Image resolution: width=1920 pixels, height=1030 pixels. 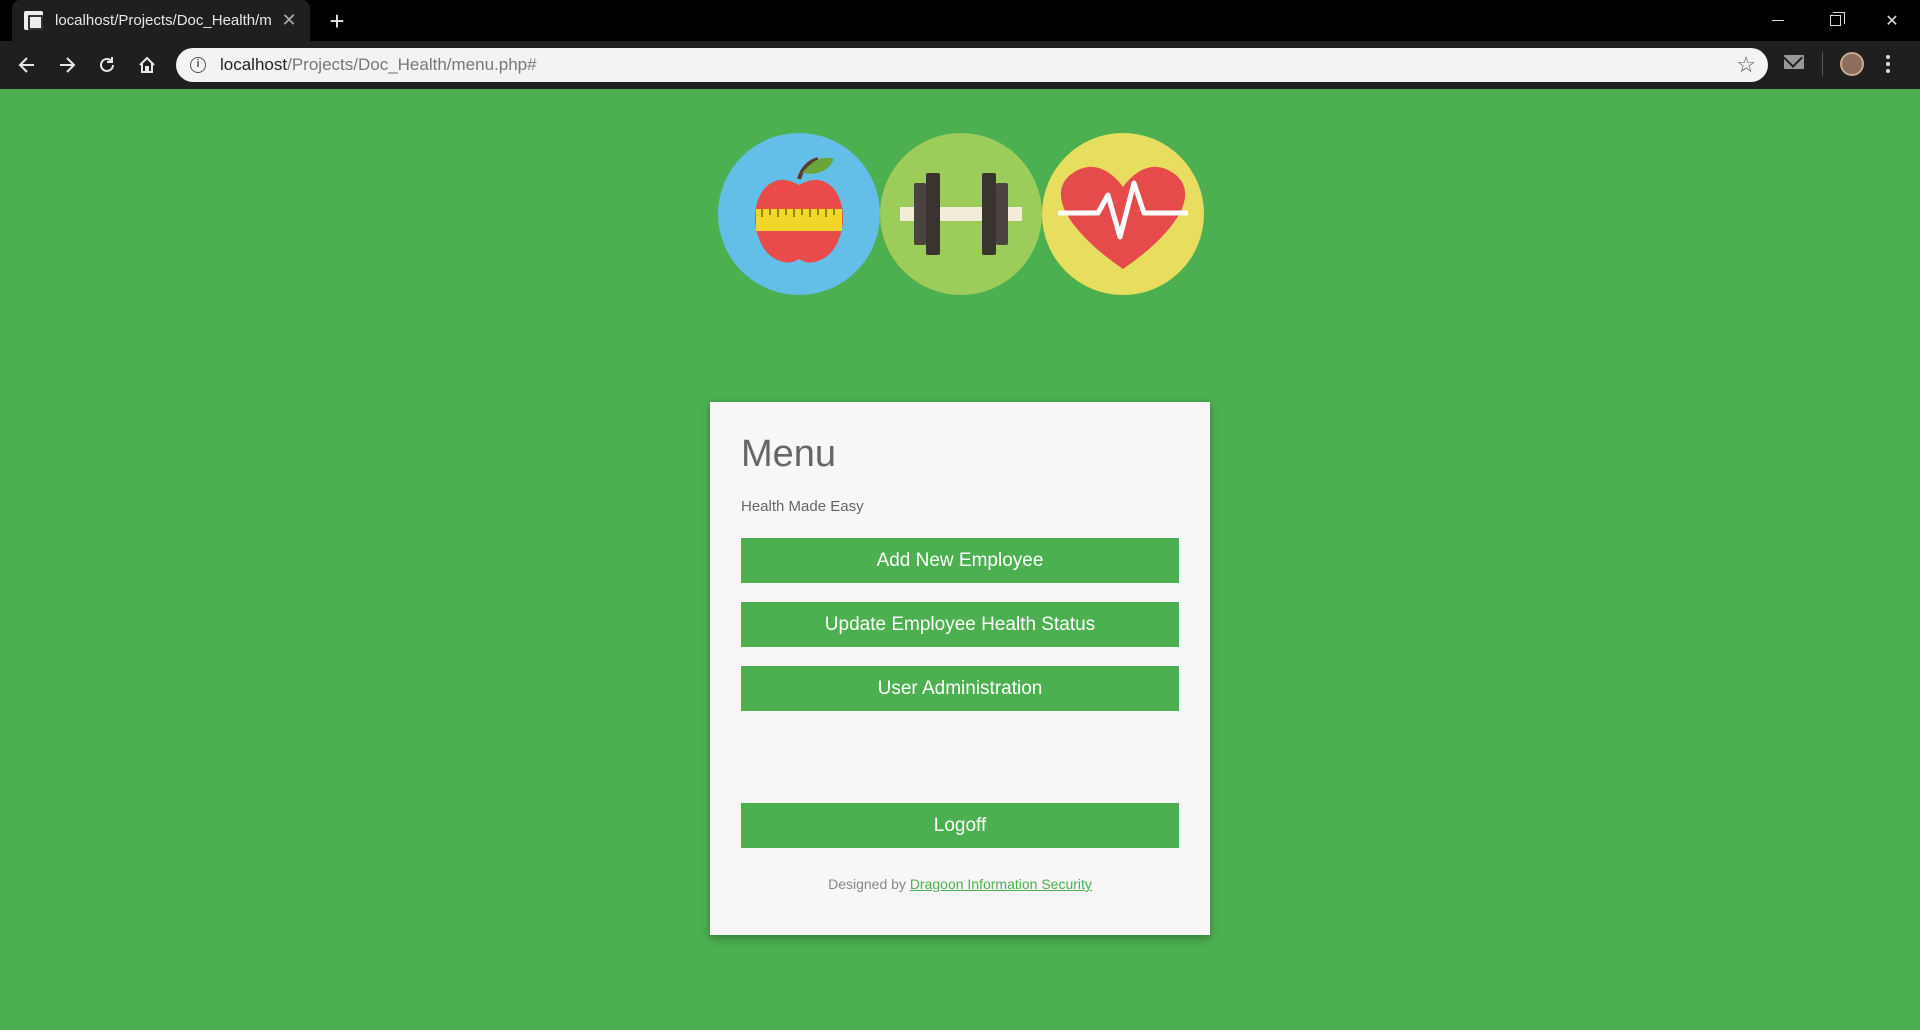 I want to click on footer-link: Dragoon Information Security, so click(x=1001, y=884).